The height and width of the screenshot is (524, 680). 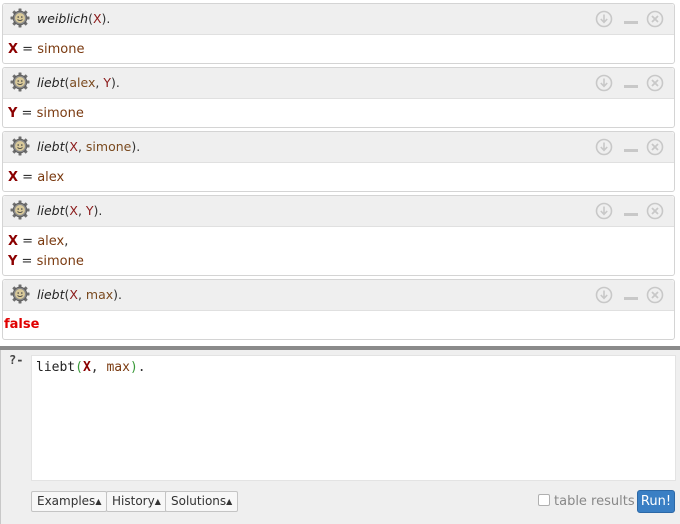 What do you see at coordinates (199, 501) in the screenshot?
I see `solutions-label: Solutions` at bounding box center [199, 501].